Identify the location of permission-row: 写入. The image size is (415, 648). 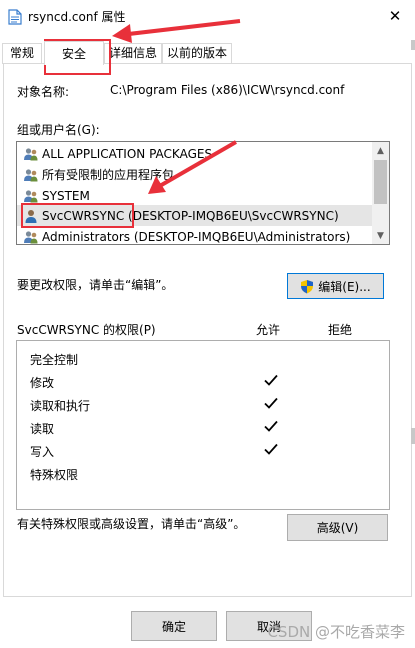
(203, 450).